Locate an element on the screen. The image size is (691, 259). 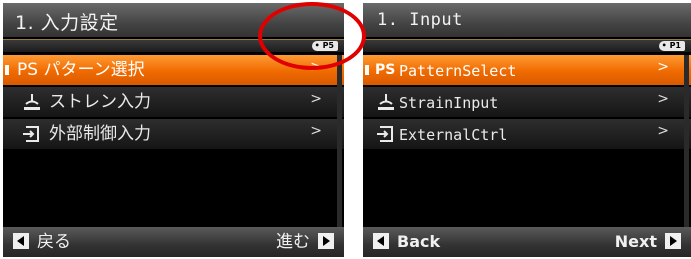
menu-item-strain-input: StrainInput > is located at coordinates (527, 102).